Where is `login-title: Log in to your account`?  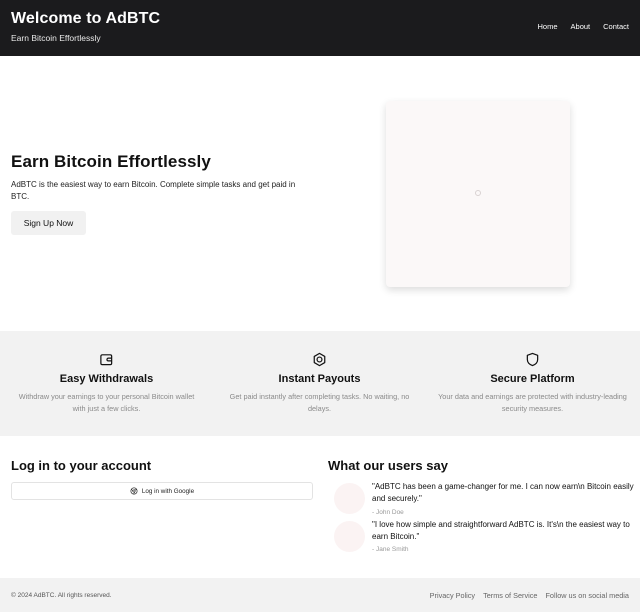 login-title: Log in to your account is located at coordinates (81, 465).